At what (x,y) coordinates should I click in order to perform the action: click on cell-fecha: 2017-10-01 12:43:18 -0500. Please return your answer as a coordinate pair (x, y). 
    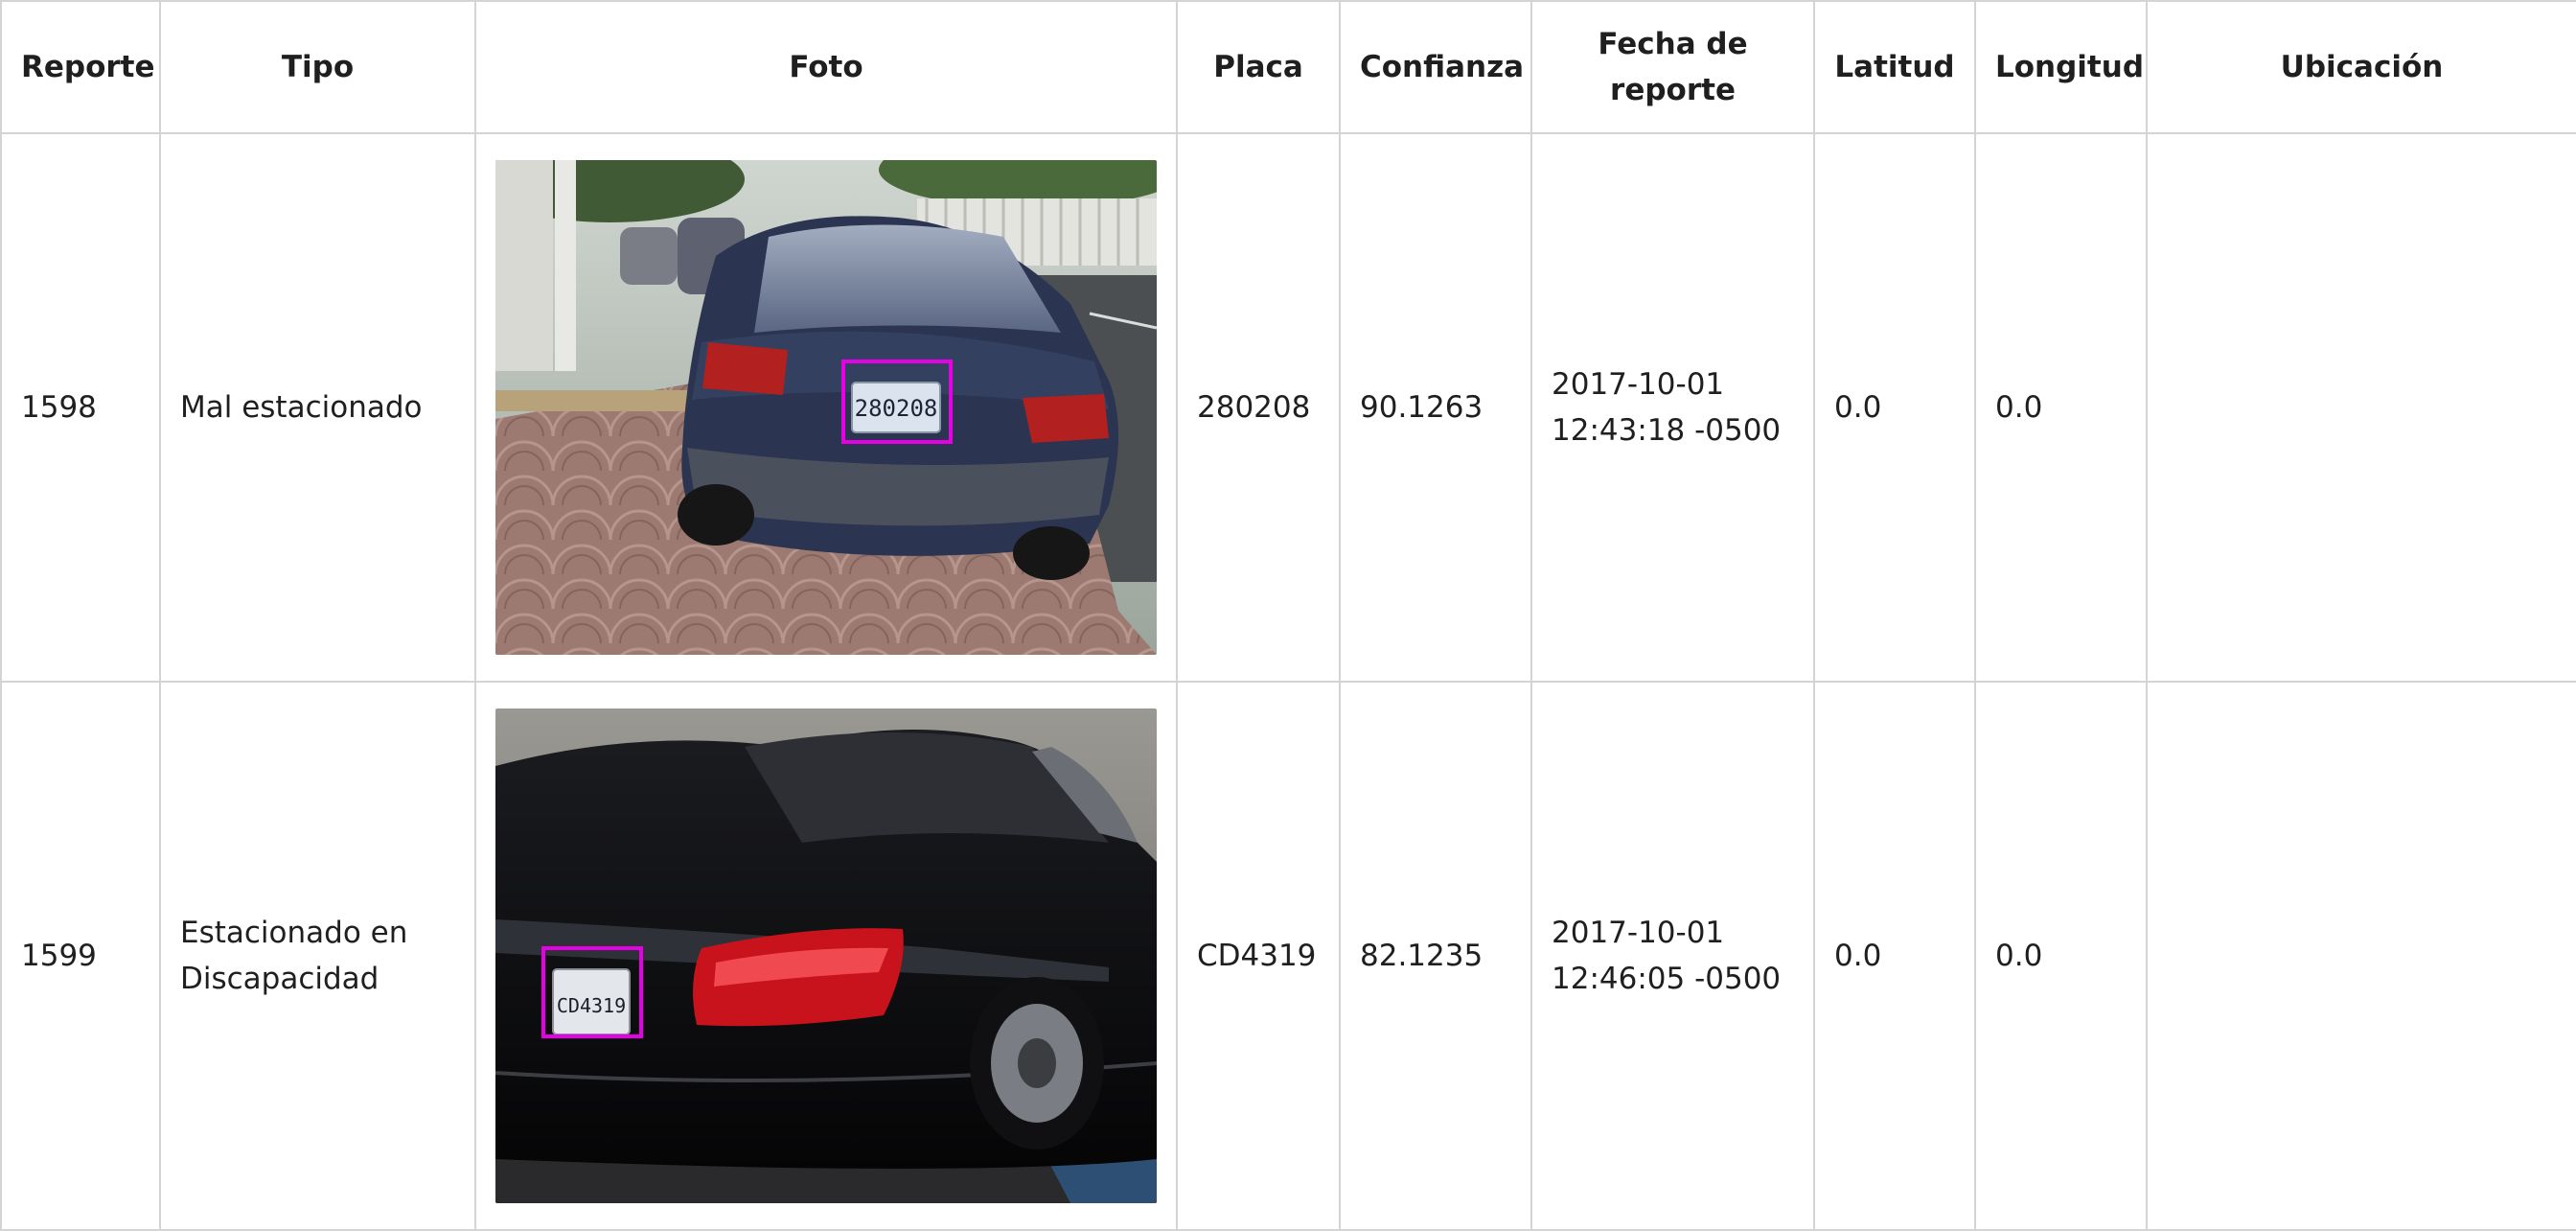
    Looking at the image, I should click on (1672, 408).